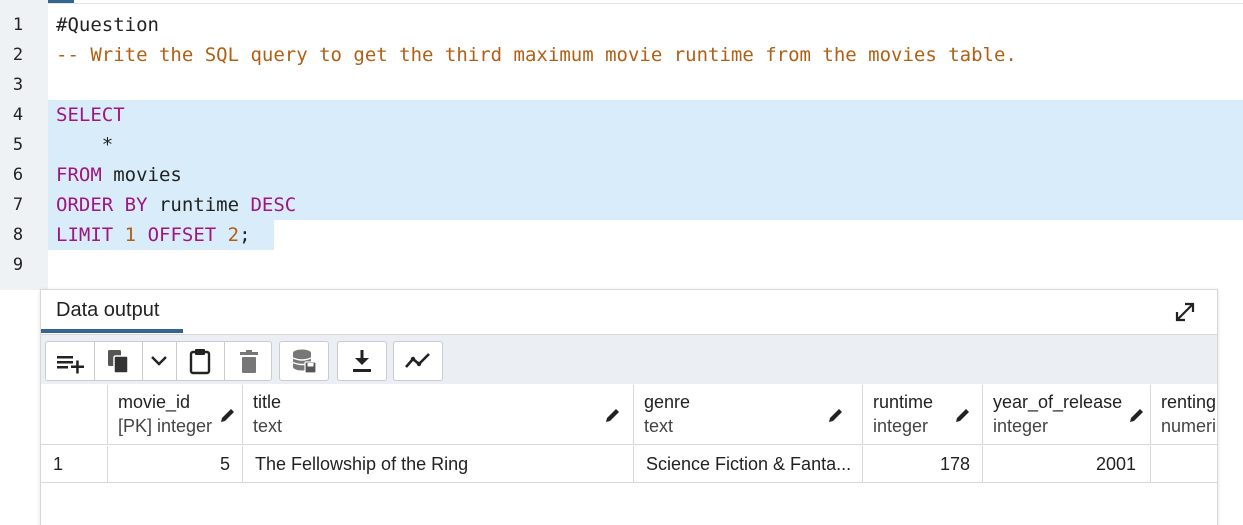 The image size is (1243, 525). Describe the element at coordinates (621, 265) in the screenshot. I see `code-line: 9` at that location.